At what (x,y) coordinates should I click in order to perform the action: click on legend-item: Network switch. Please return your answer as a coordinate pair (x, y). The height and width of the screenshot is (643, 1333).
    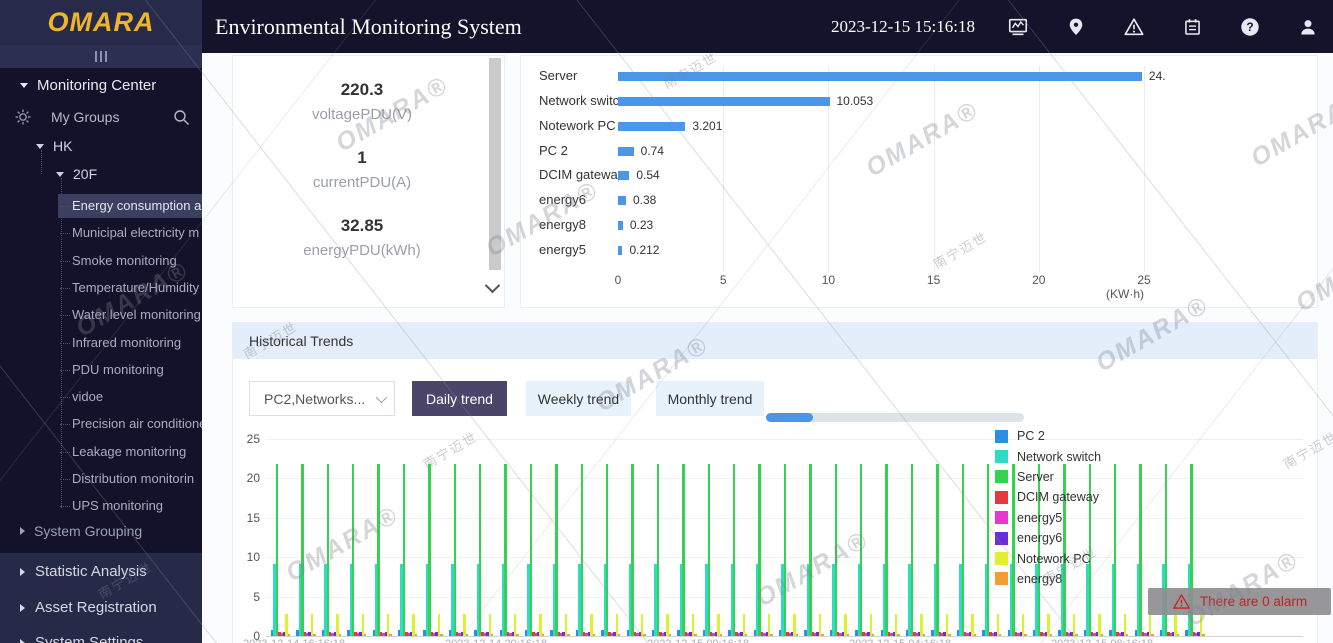
    Looking at the image, I should click on (1048, 456).